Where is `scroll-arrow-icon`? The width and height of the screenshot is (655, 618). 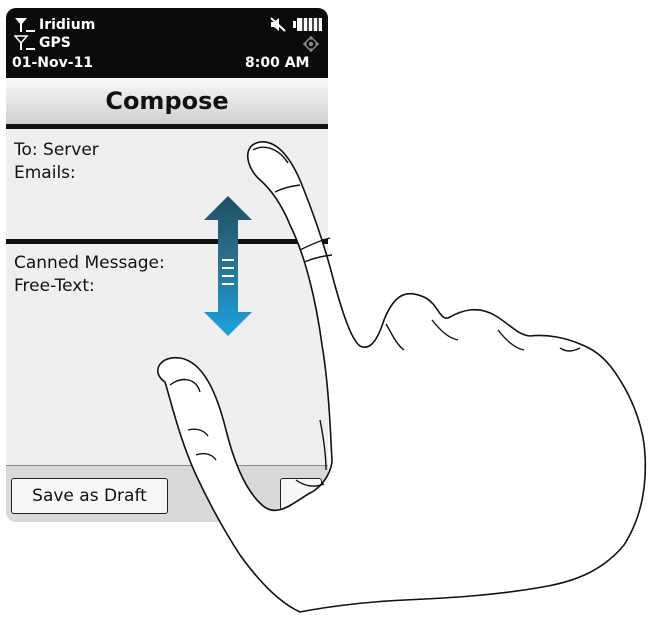 scroll-arrow-icon is located at coordinates (228, 266).